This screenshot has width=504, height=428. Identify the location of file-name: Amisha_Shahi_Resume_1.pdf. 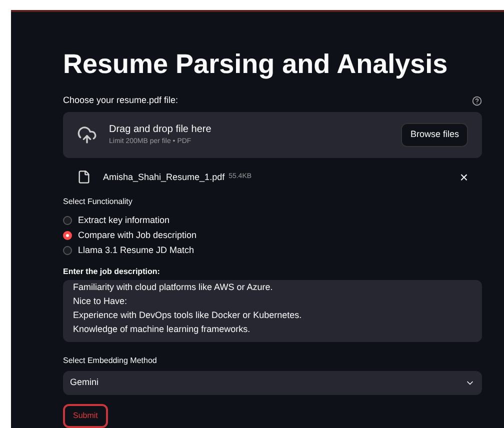
(164, 177).